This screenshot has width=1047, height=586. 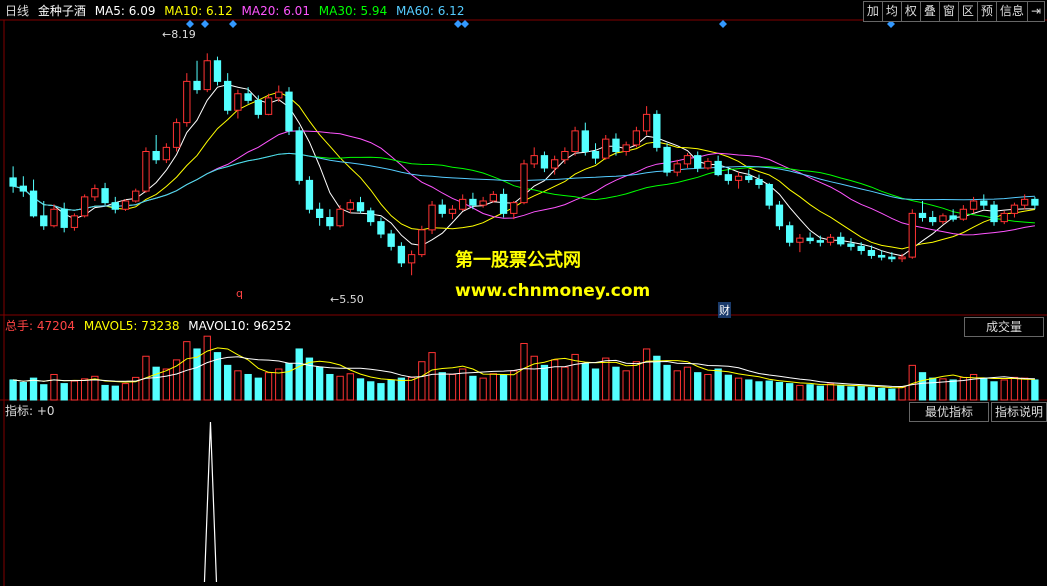 I want to click on financial-report-marker: 财, so click(x=724, y=310).